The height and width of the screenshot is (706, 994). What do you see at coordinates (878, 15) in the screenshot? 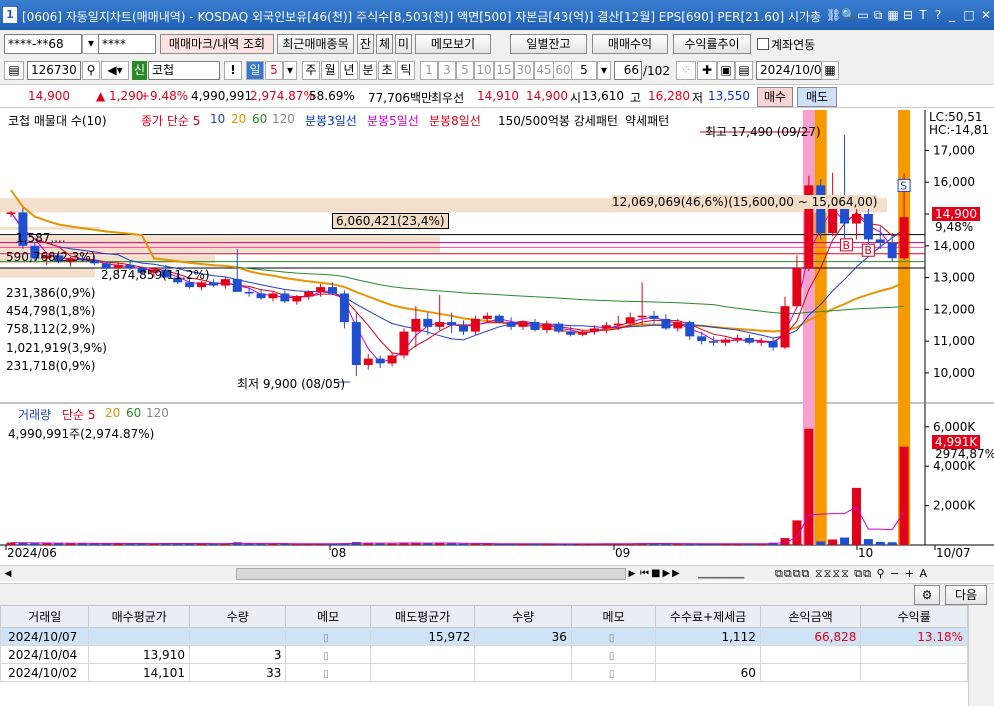
I see `window-icon: ⧉` at bounding box center [878, 15].